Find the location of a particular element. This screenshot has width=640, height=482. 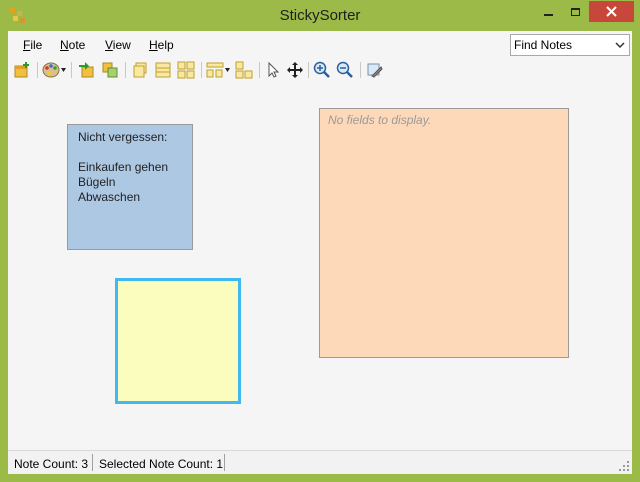

toolbar is located at coordinates (320, 70).